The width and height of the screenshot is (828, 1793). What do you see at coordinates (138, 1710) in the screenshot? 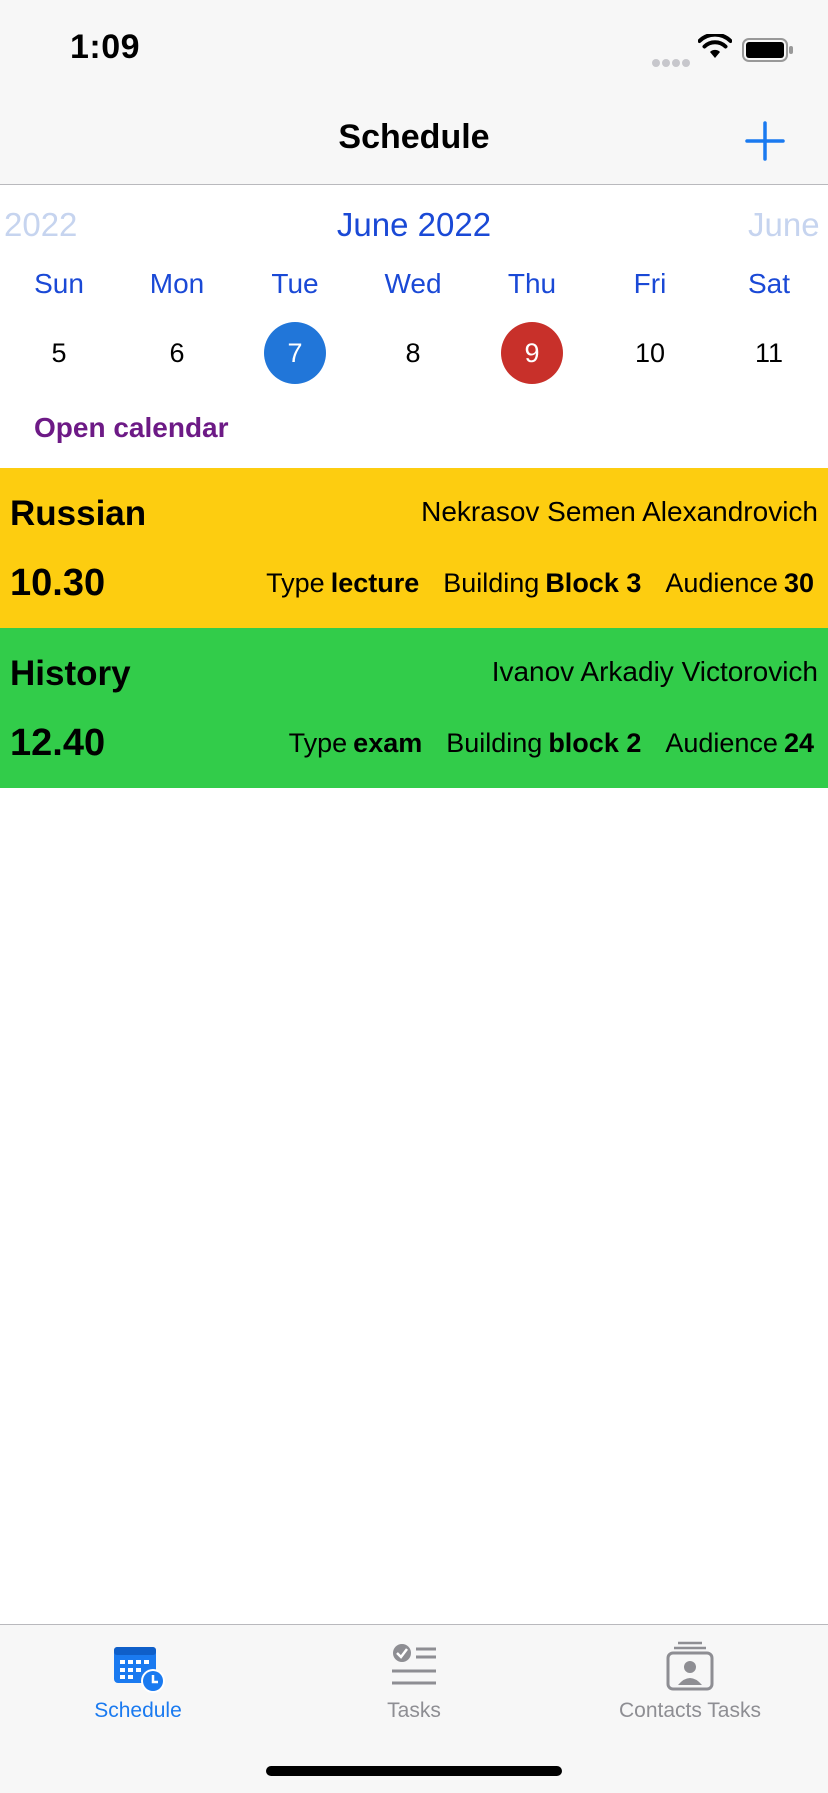
I see `tab-label: Schedule` at bounding box center [138, 1710].